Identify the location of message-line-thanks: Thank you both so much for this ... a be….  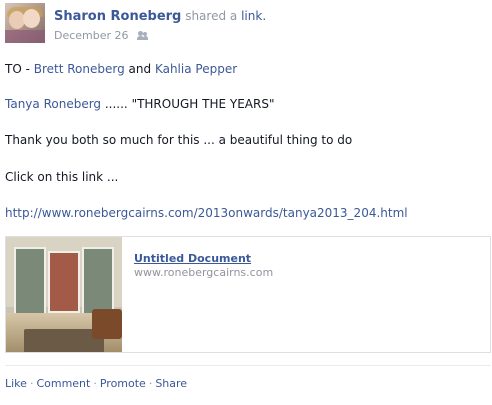
(179, 140).